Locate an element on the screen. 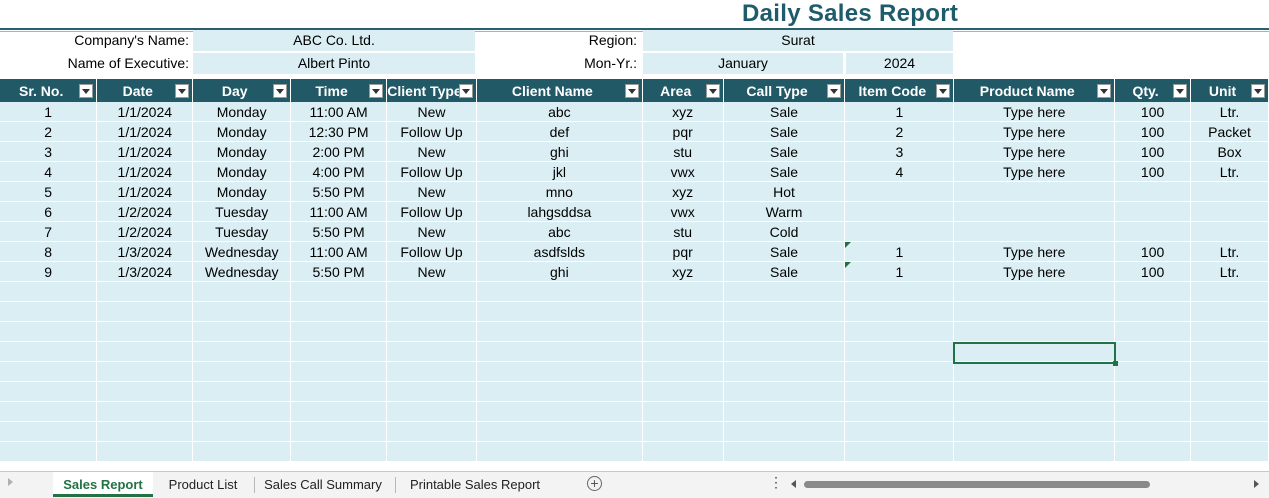 The width and height of the screenshot is (1269, 498). table-cell: Packet is located at coordinates (1229, 131).